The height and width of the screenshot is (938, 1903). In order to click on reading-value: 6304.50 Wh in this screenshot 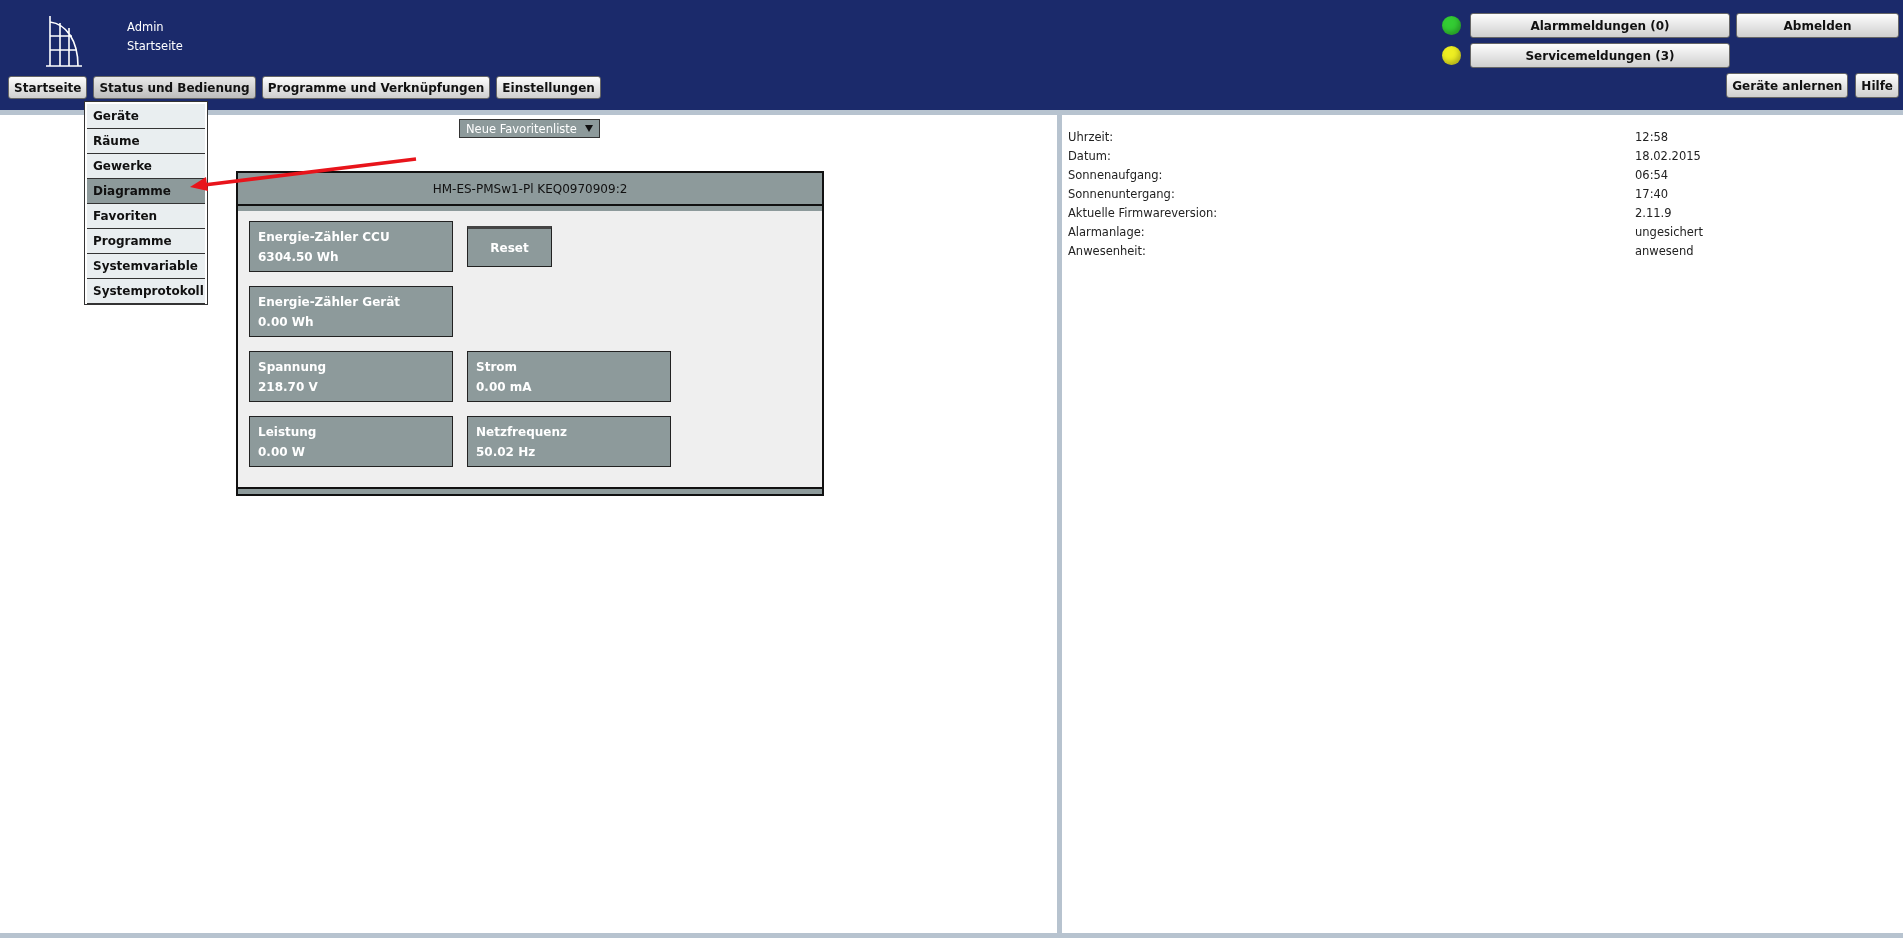, I will do `click(299, 256)`.